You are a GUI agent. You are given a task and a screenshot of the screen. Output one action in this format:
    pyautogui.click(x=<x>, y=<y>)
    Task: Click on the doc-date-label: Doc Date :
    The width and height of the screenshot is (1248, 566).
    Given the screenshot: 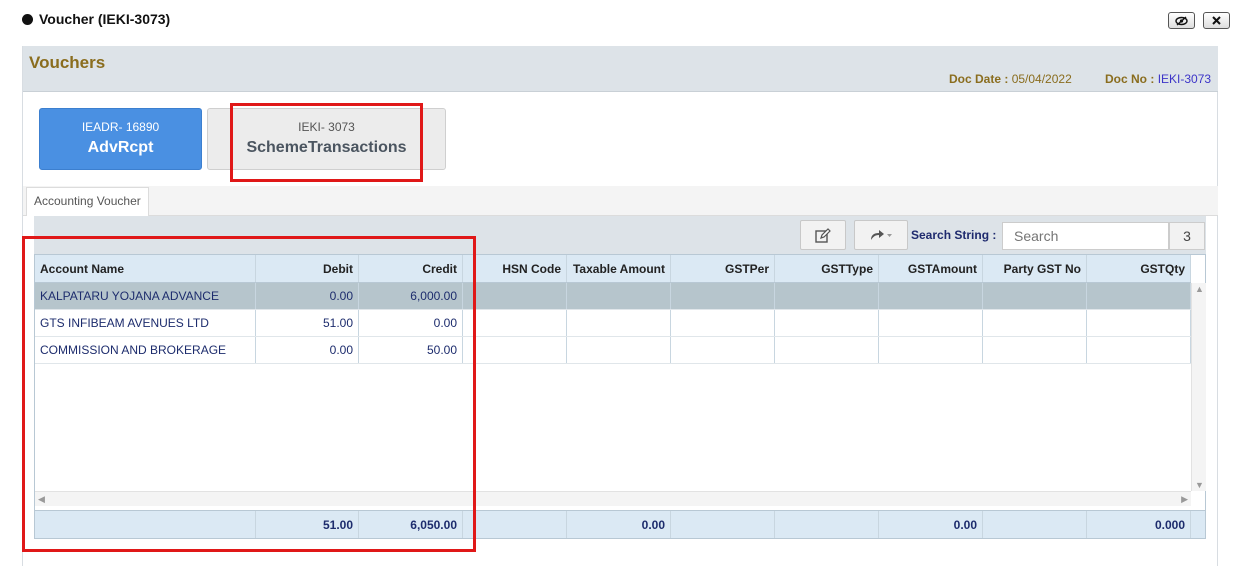 What is the action you would take?
    pyautogui.click(x=979, y=79)
    